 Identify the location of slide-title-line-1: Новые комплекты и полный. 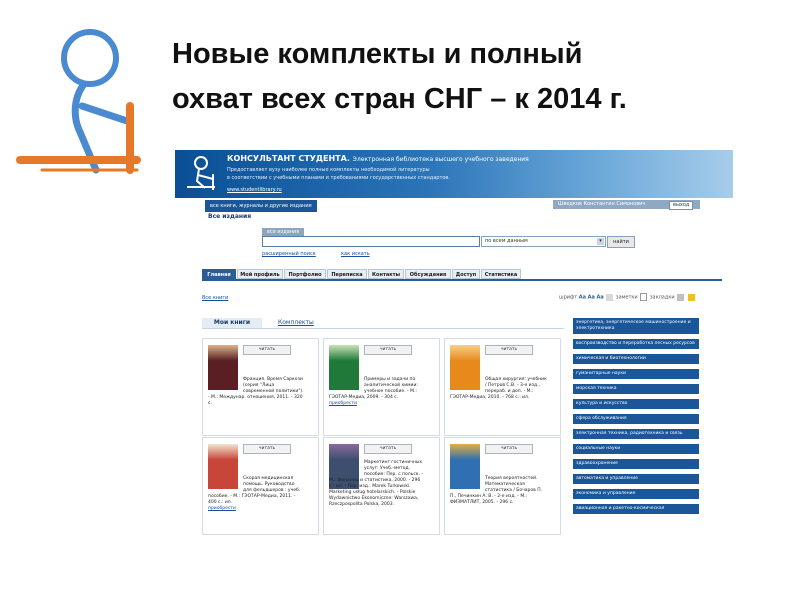
(377, 54).